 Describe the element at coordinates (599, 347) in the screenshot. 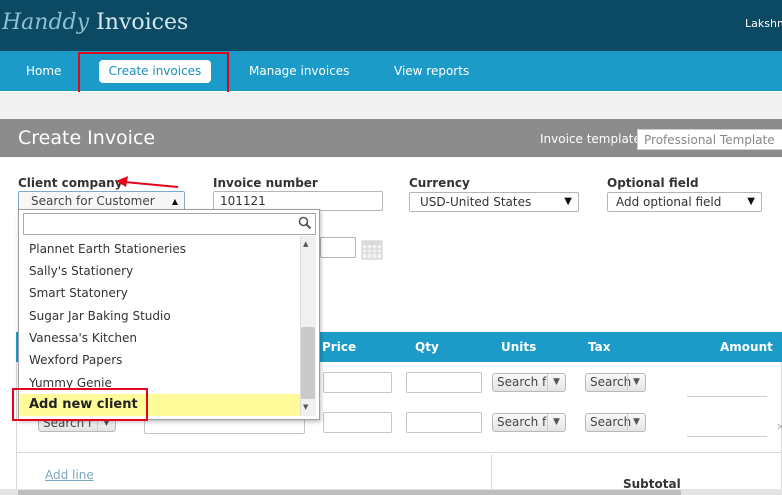

I see `column-tax: Tax` at that location.